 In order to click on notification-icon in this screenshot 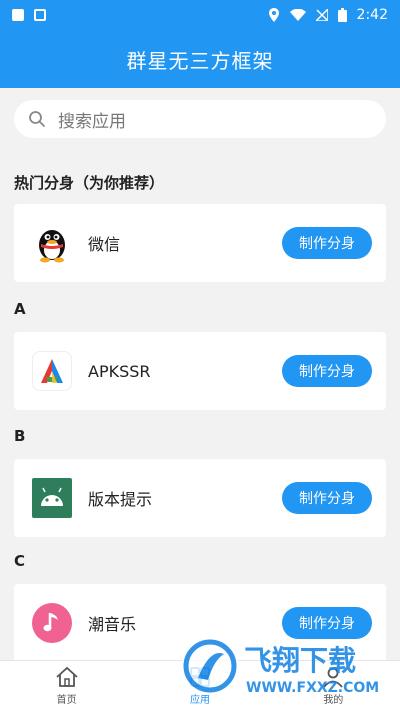, I will do `click(18, 15)`.